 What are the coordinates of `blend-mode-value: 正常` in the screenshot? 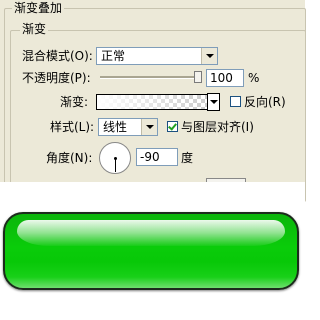 It's located at (113, 56).